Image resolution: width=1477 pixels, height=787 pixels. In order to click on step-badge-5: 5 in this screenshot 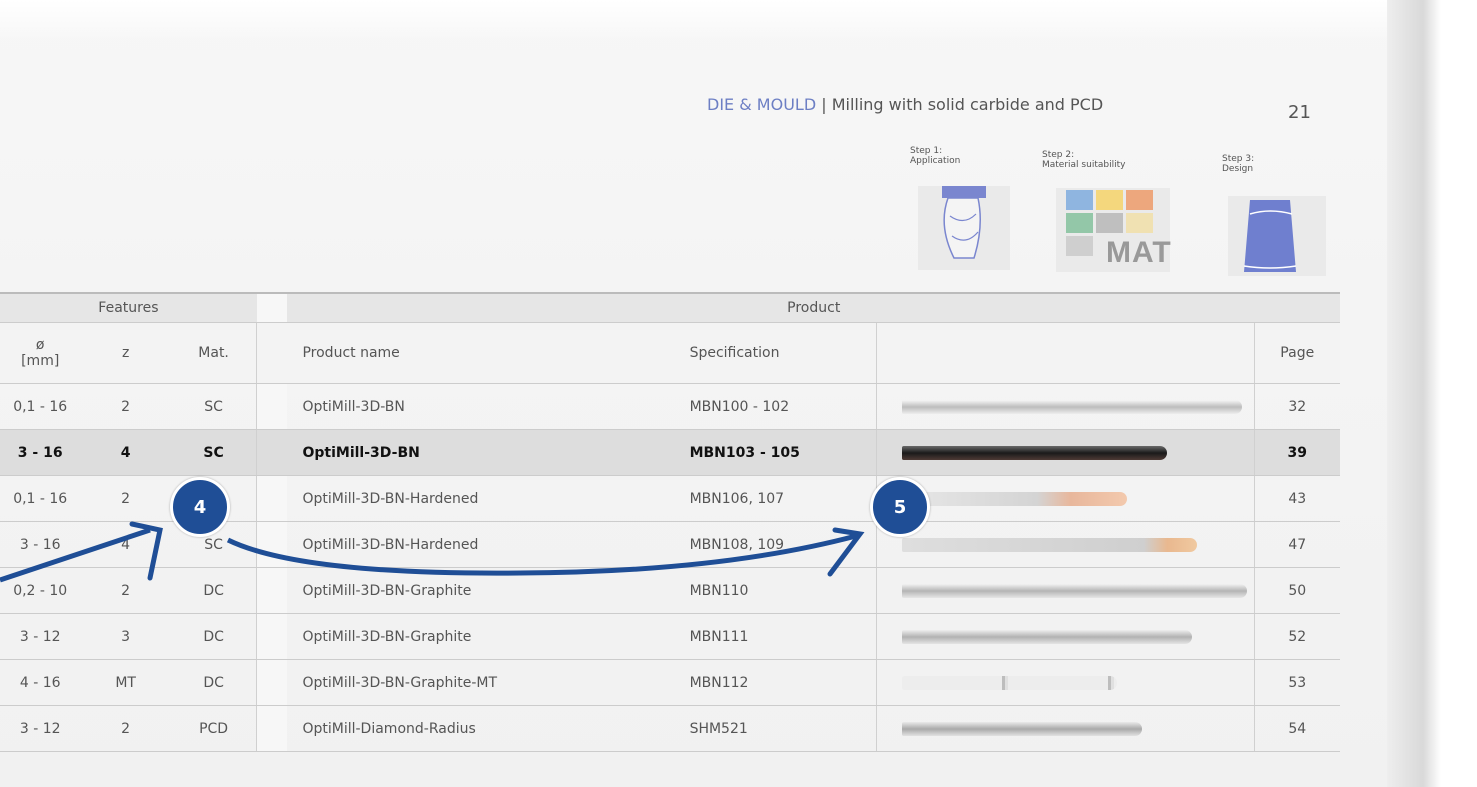, I will do `click(900, 507)`.